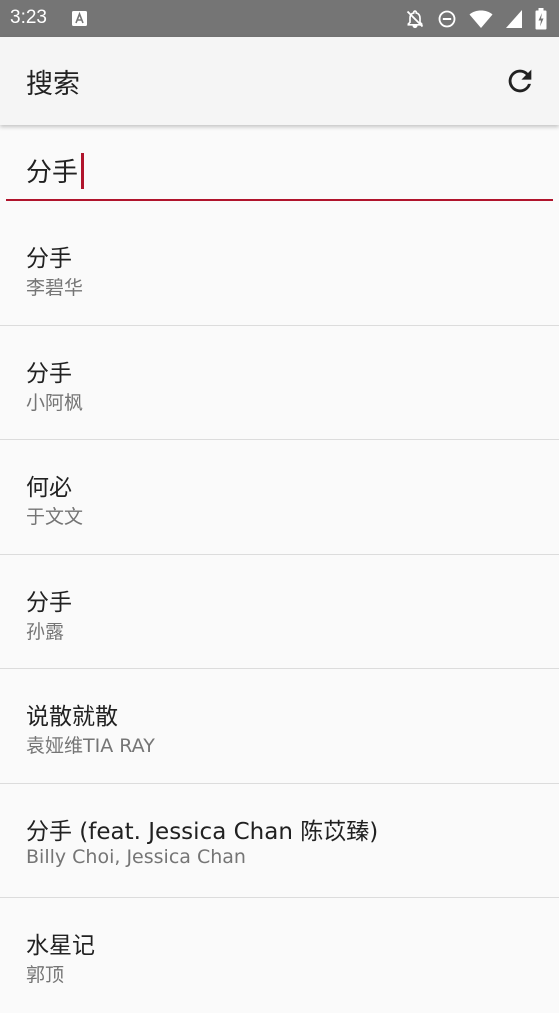 This screenshot has height=1013, width=559. What do you see at coordinates (202, 831) in the screenshot?
I see `result-title: 分手 (feat. Jessica Chan 陈苡臻)` at bounding box center [202, 831].